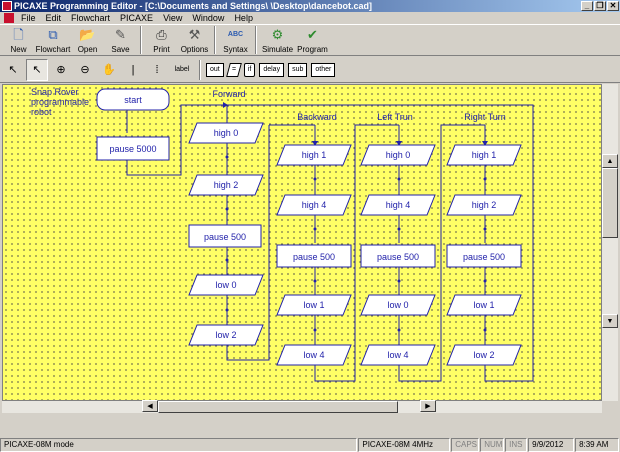 The image size is (620, 452). What do you see at coordinates (194, 34) in the screenshot?
I see `options-icon: ⚒` at bounding box center [194, 34].